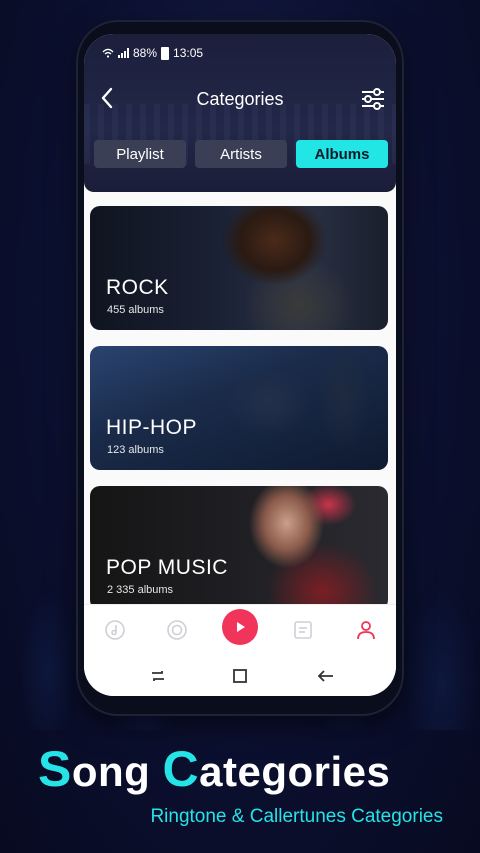 This screenshot has height=853, width=480. I want to click on notes-icon, so click(303, 630).